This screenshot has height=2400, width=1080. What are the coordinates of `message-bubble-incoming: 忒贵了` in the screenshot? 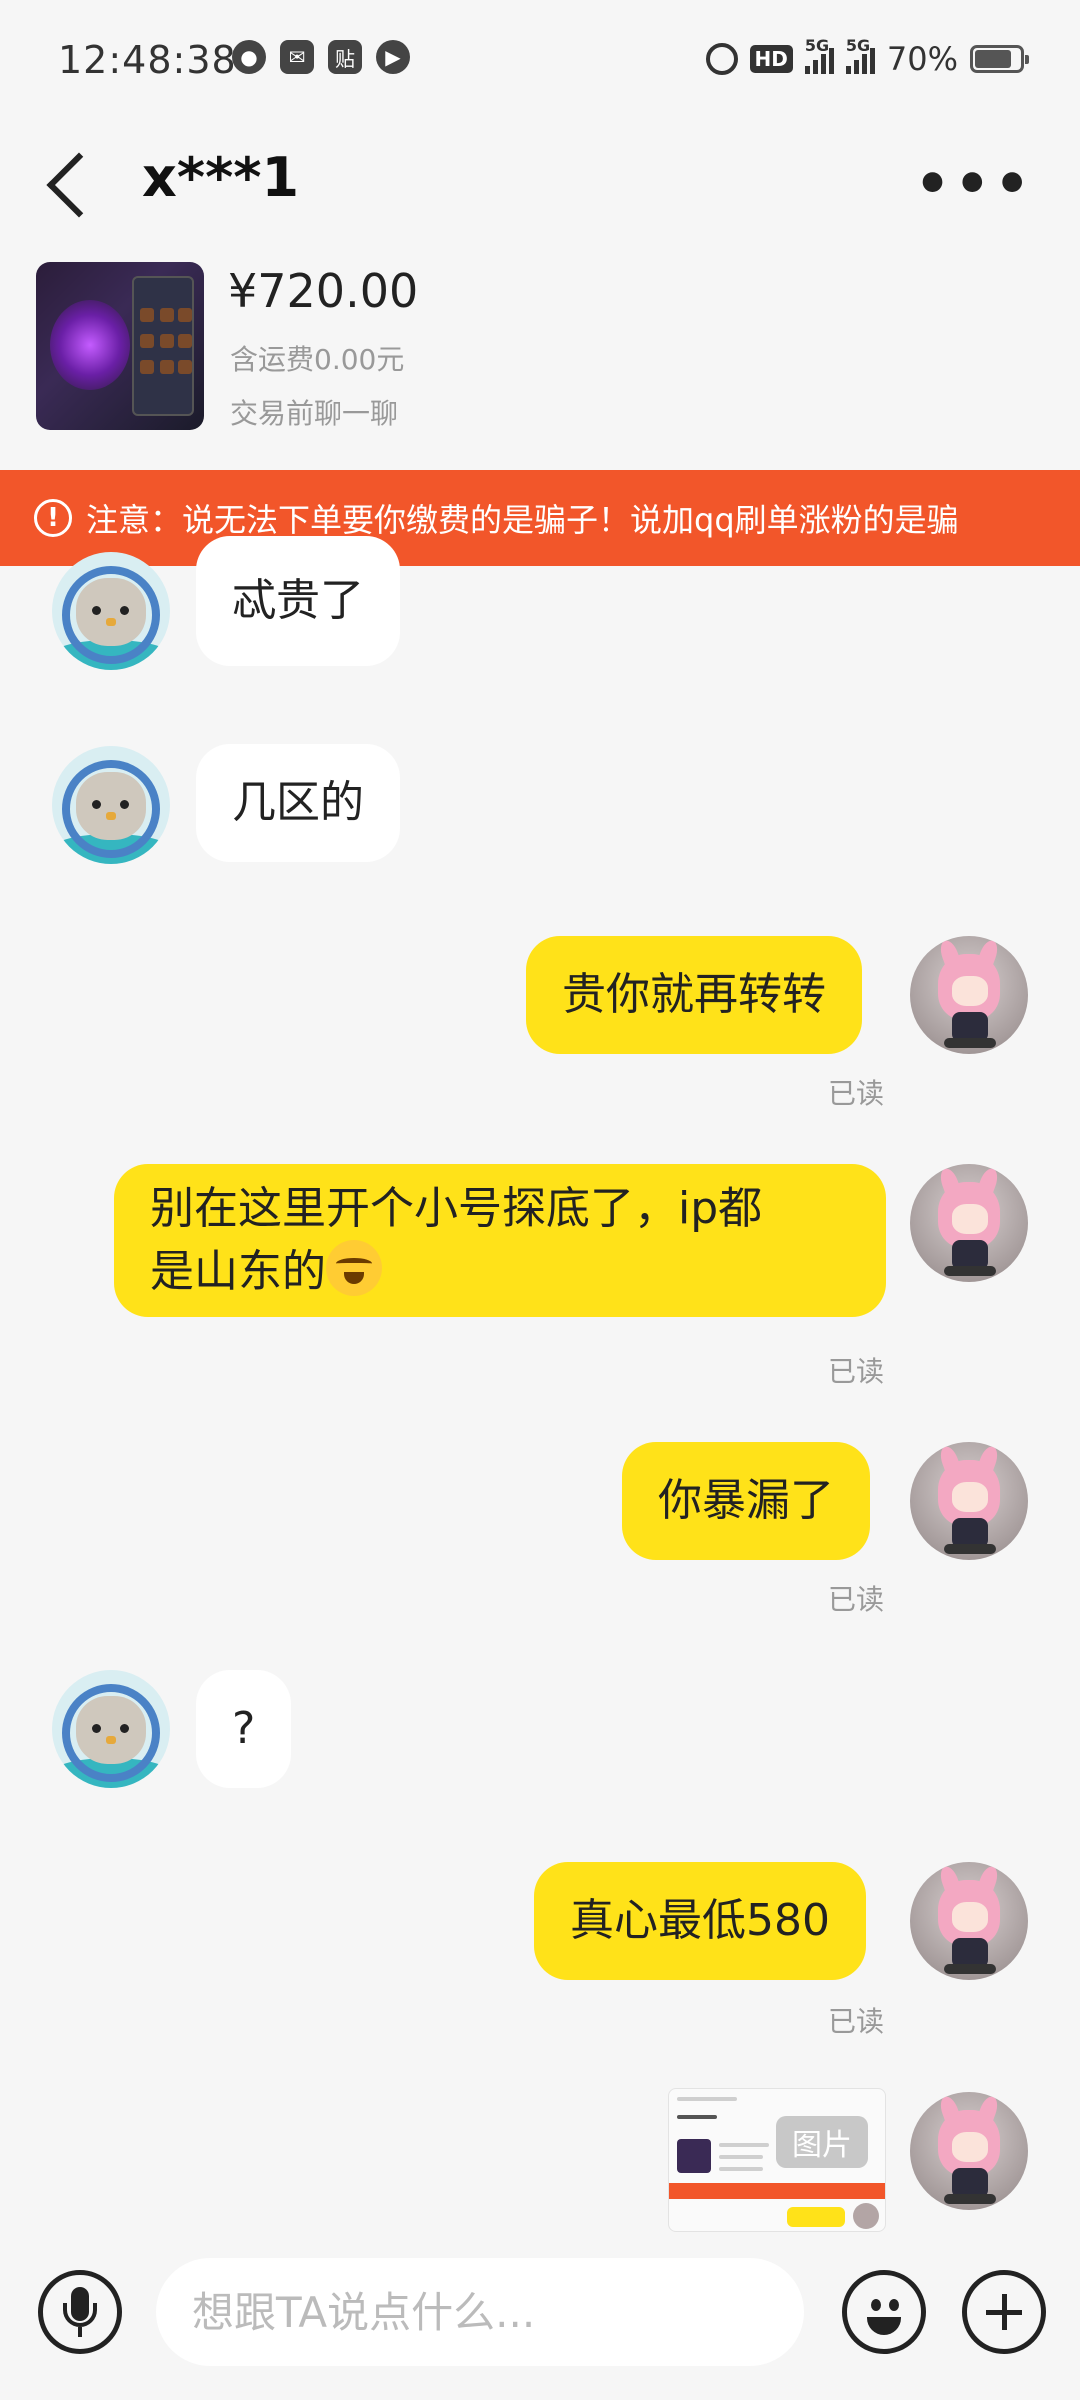 It's located at (298, 601).